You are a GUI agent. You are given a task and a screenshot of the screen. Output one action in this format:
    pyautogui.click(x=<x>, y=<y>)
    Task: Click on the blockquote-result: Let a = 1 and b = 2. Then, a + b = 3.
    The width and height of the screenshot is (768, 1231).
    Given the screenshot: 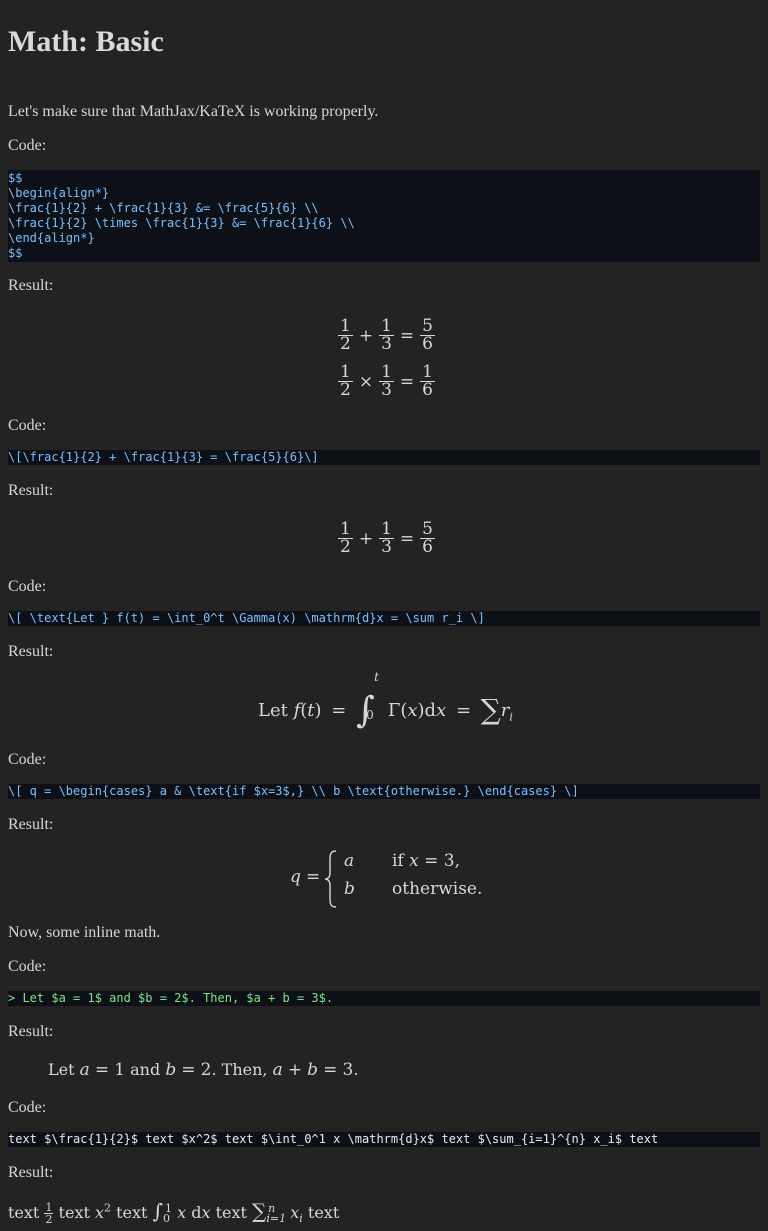 What is the action you would take?
    pyautogui.click(x=203, y=1070)
    